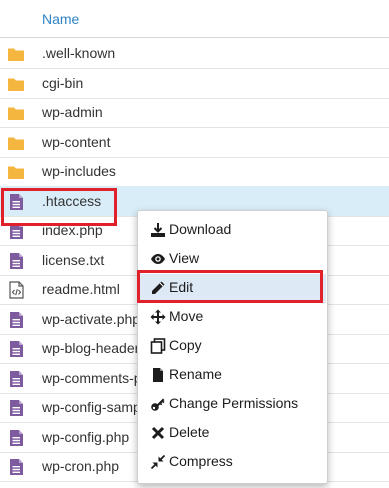 This screenshot has height=488, width=389. I want to click on menu-item-label: View, so click(184, 258).